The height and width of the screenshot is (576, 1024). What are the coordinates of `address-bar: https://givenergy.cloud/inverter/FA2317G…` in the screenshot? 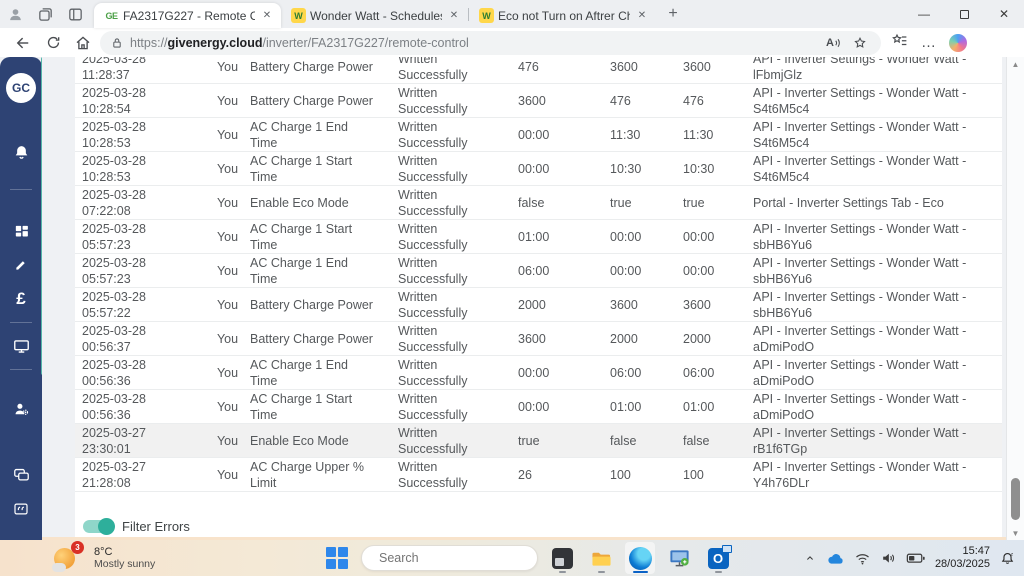 It's located at (490, 42).